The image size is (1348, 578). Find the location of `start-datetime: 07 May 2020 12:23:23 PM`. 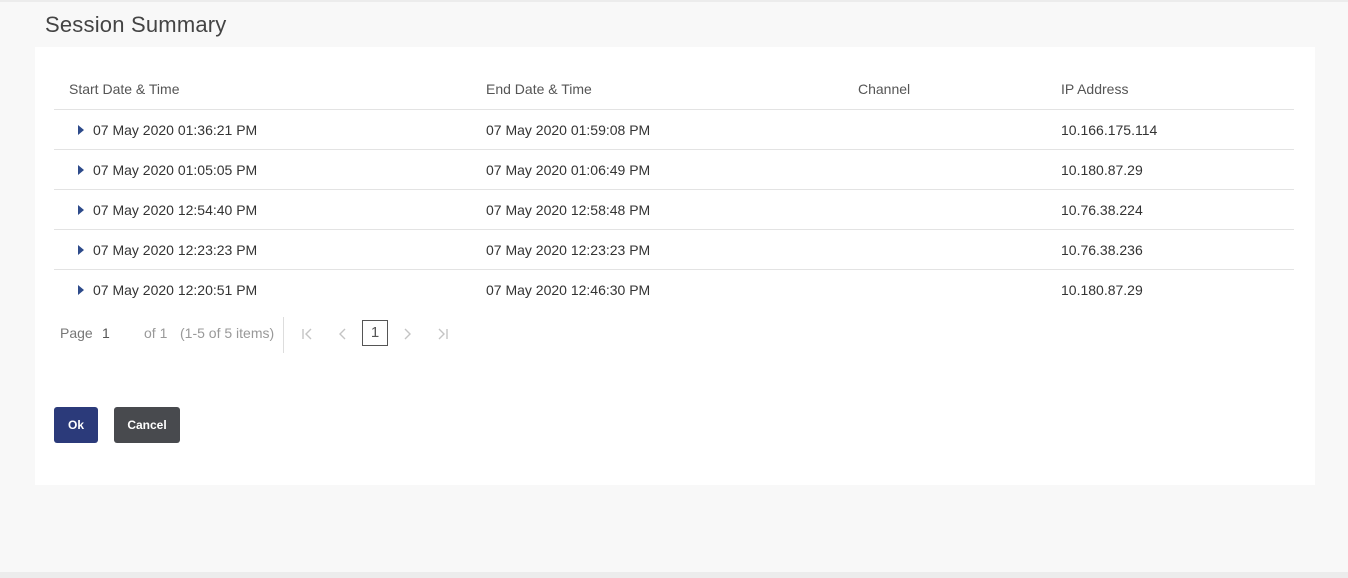

start-datetime: 07 May 2020 12:23:23 PM is located at coordinates (175, 250).